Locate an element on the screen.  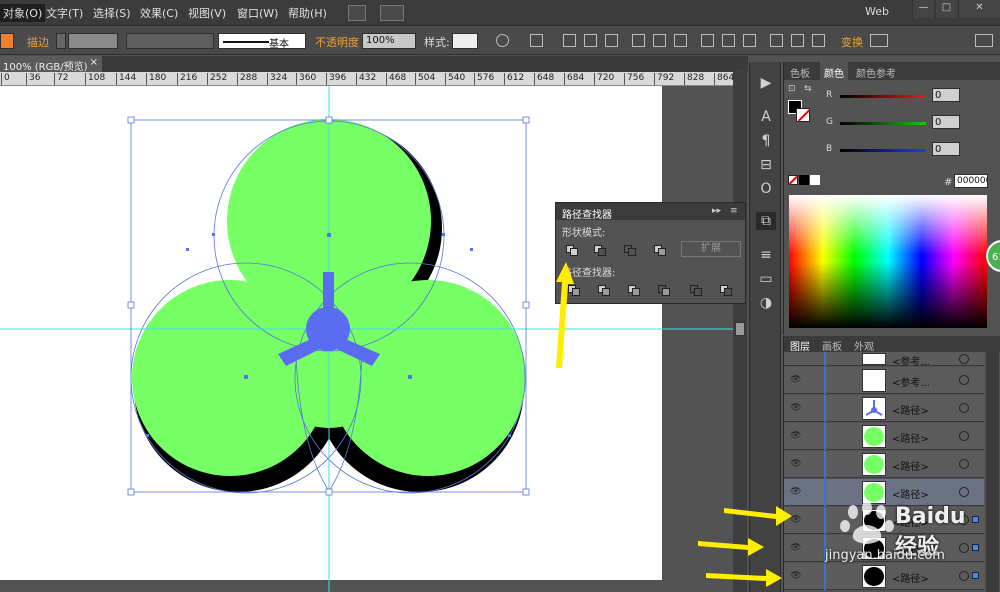
menu-view: 视图(V) is located at coordinates (207, 13).